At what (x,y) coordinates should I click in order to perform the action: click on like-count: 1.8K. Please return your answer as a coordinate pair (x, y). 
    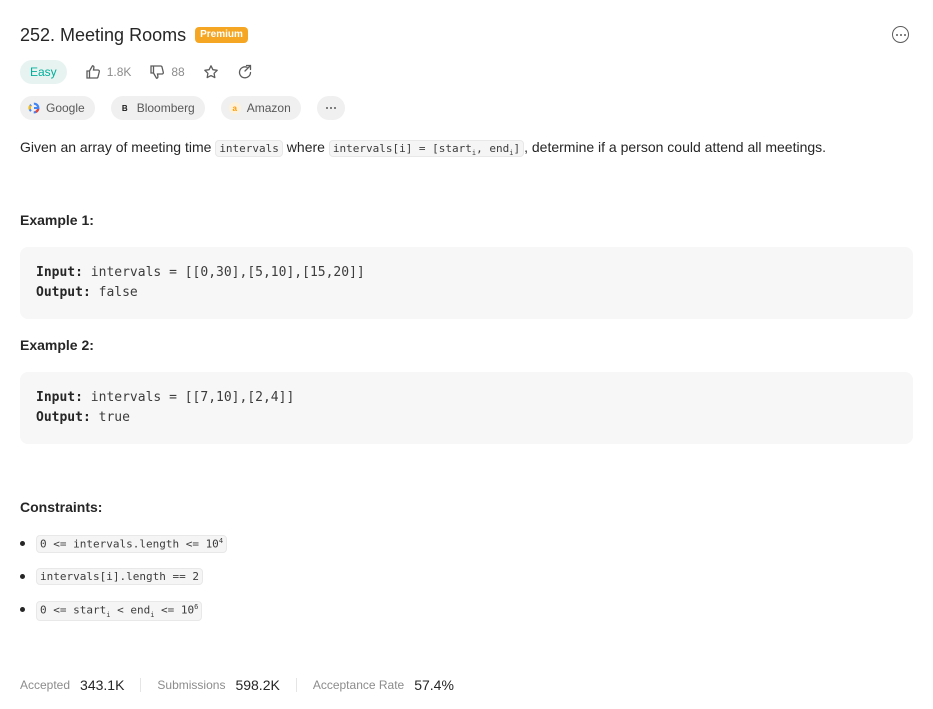
    Looking at the image, I should click on (119, 72).